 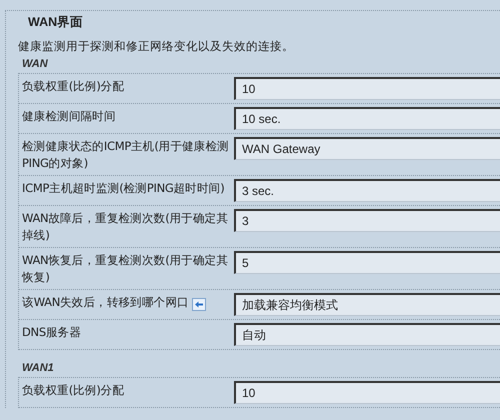 What do you see at coordinates (125, 269) in the screenshot?
I see `setting-label: WAN恢复后，重复检测次数(用于确定其恢复)` at bounding box center [125, 269].